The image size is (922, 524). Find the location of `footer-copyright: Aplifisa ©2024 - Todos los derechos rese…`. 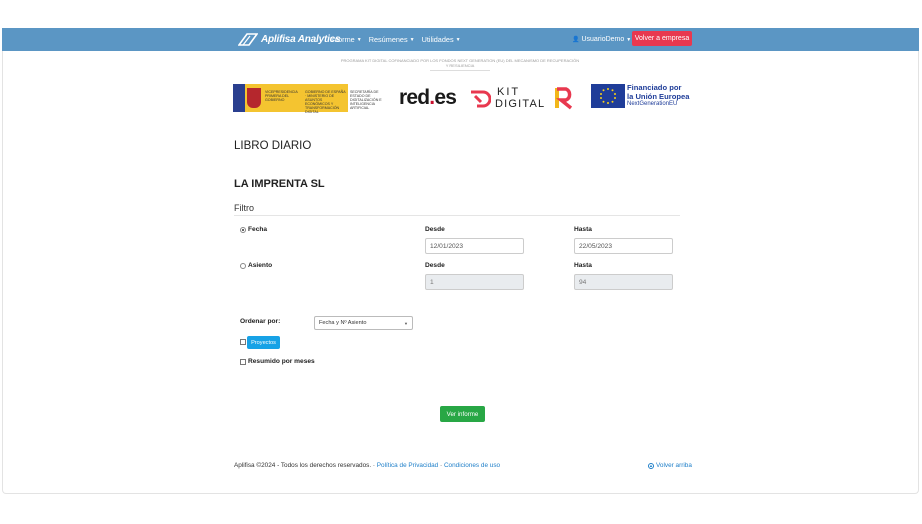

footer-copyright: Aplifisa ©2024 - Todos los derechos rese… is located at coordinates (305, 465).